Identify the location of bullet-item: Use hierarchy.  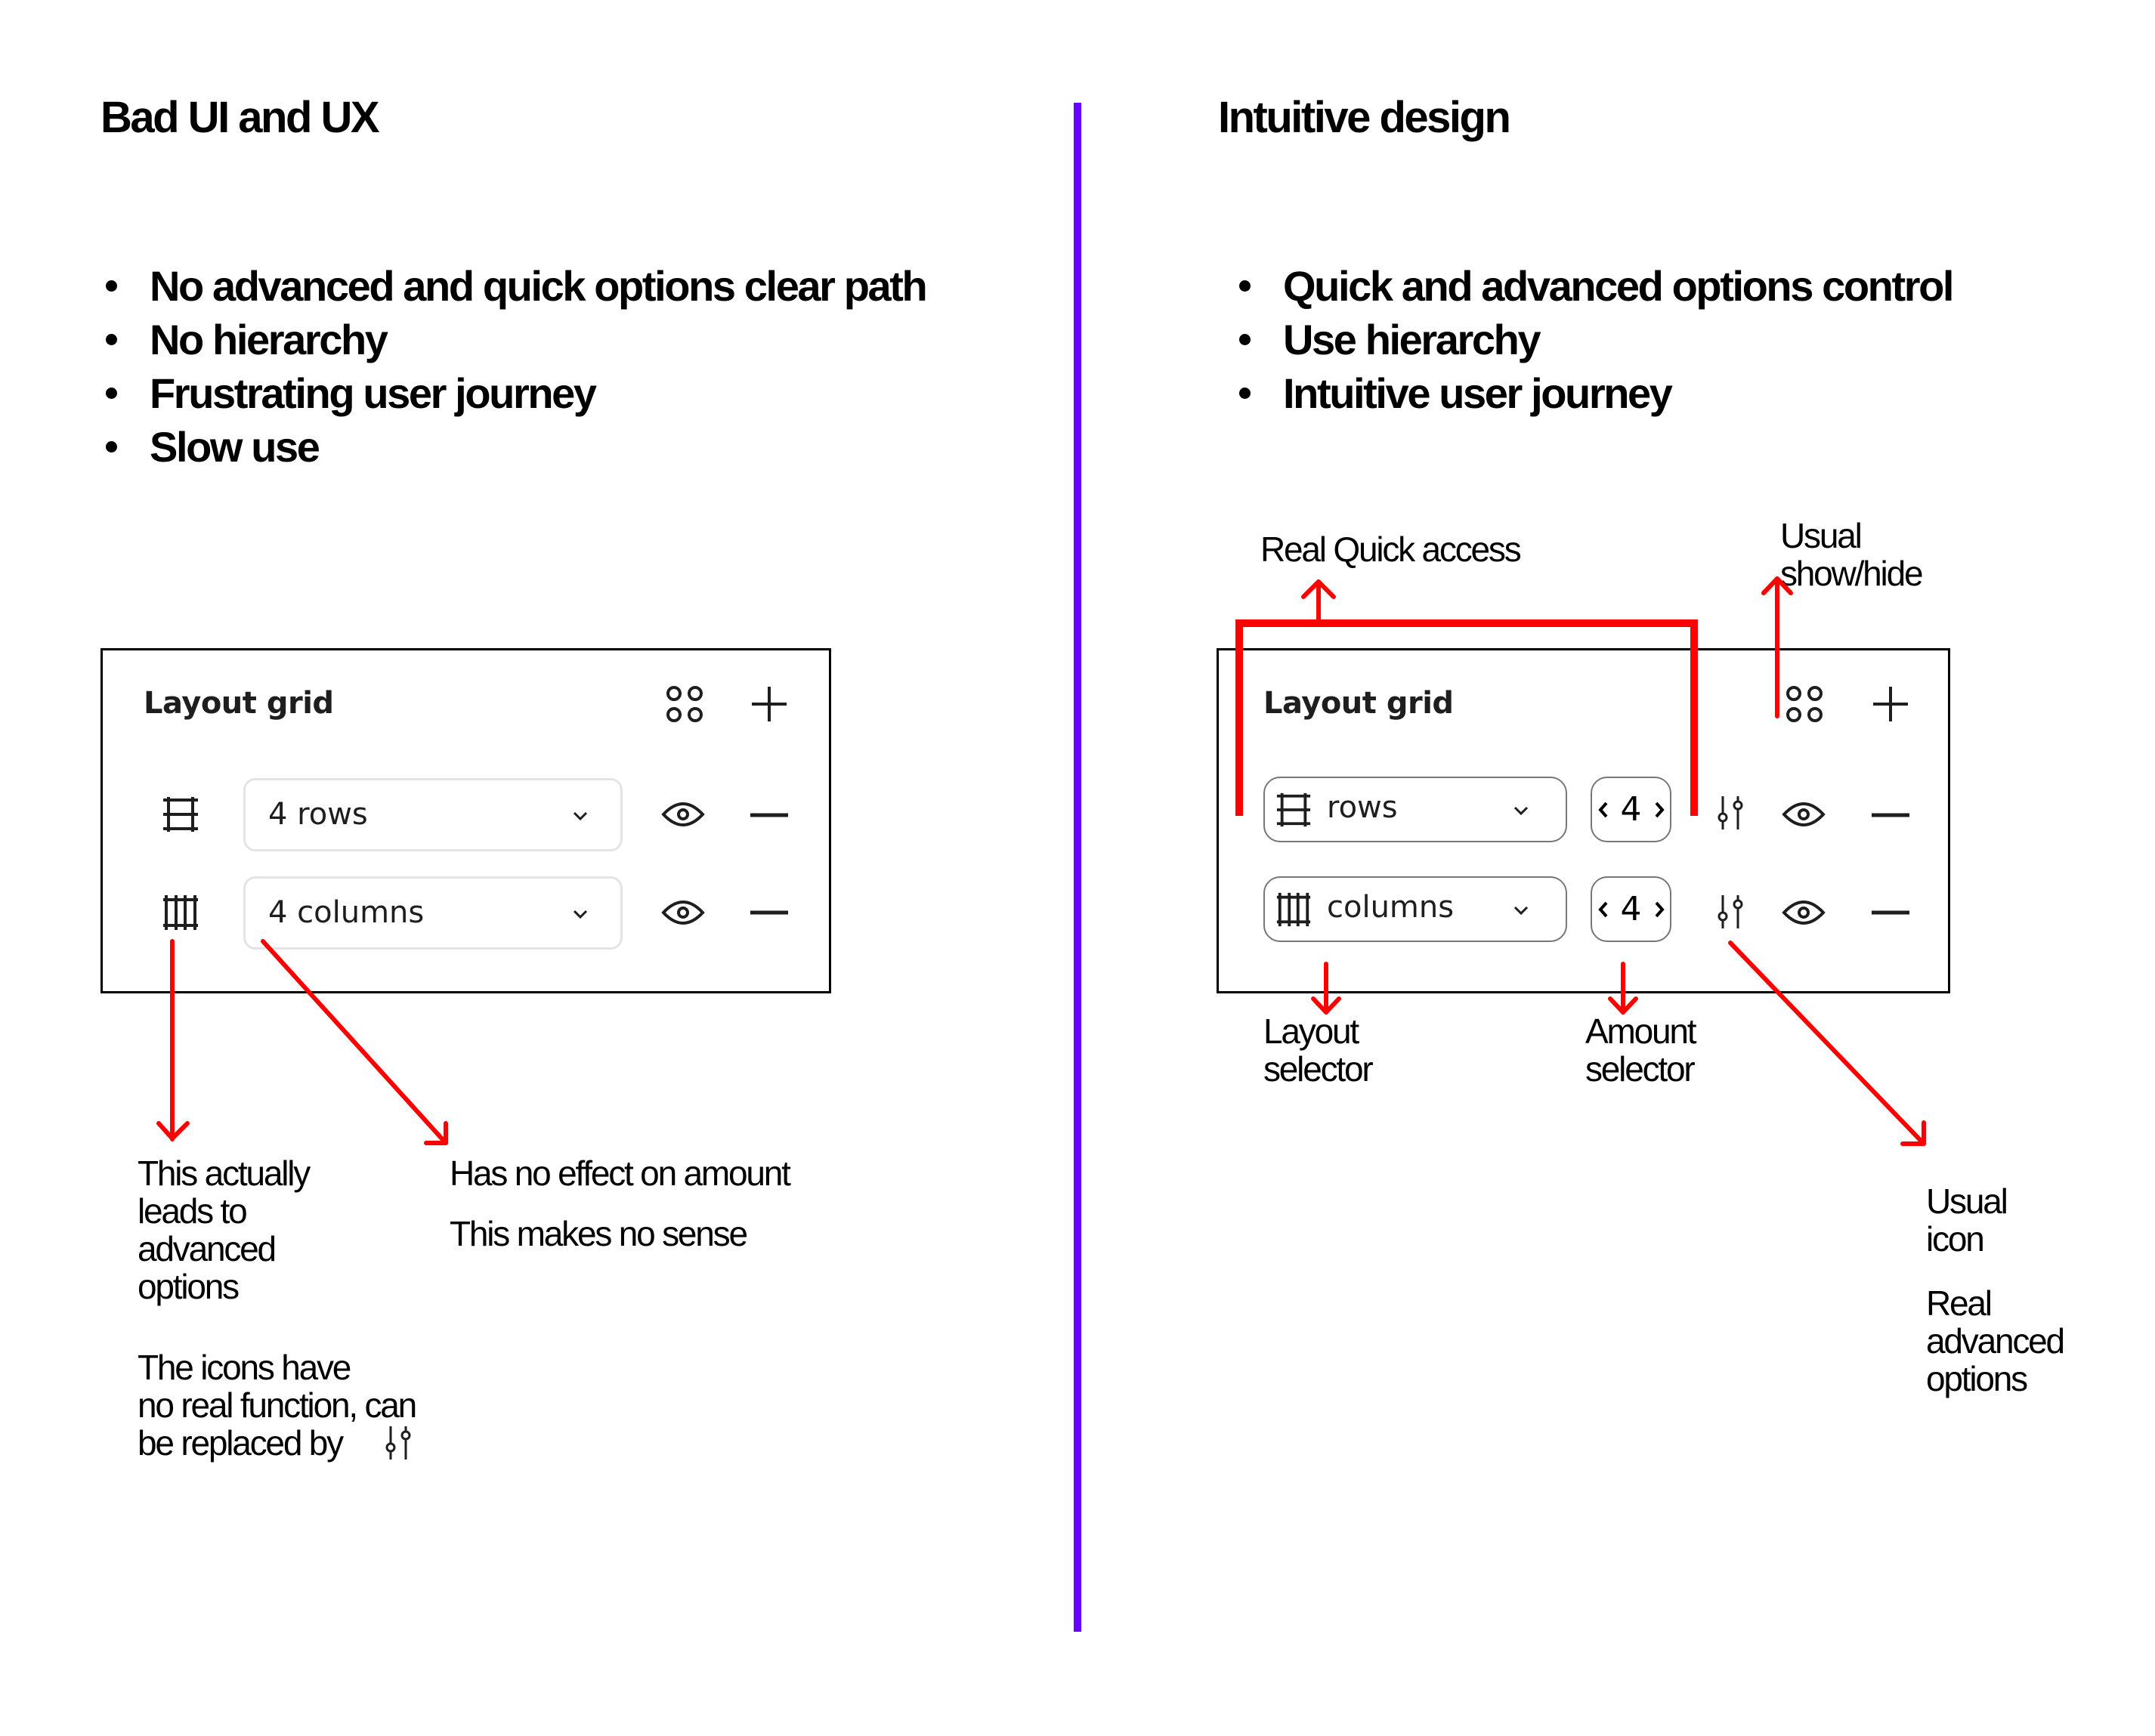
(1595, 339).